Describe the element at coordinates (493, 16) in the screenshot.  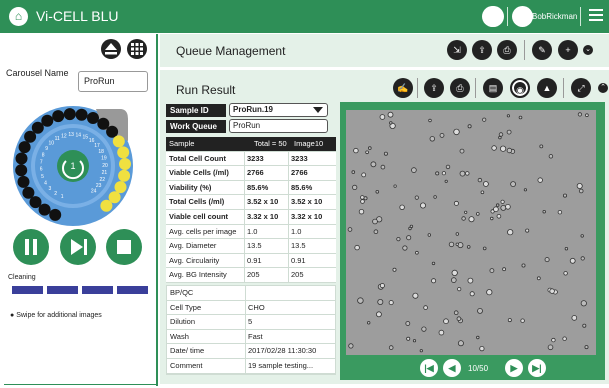
I see `status-icon` at that location.